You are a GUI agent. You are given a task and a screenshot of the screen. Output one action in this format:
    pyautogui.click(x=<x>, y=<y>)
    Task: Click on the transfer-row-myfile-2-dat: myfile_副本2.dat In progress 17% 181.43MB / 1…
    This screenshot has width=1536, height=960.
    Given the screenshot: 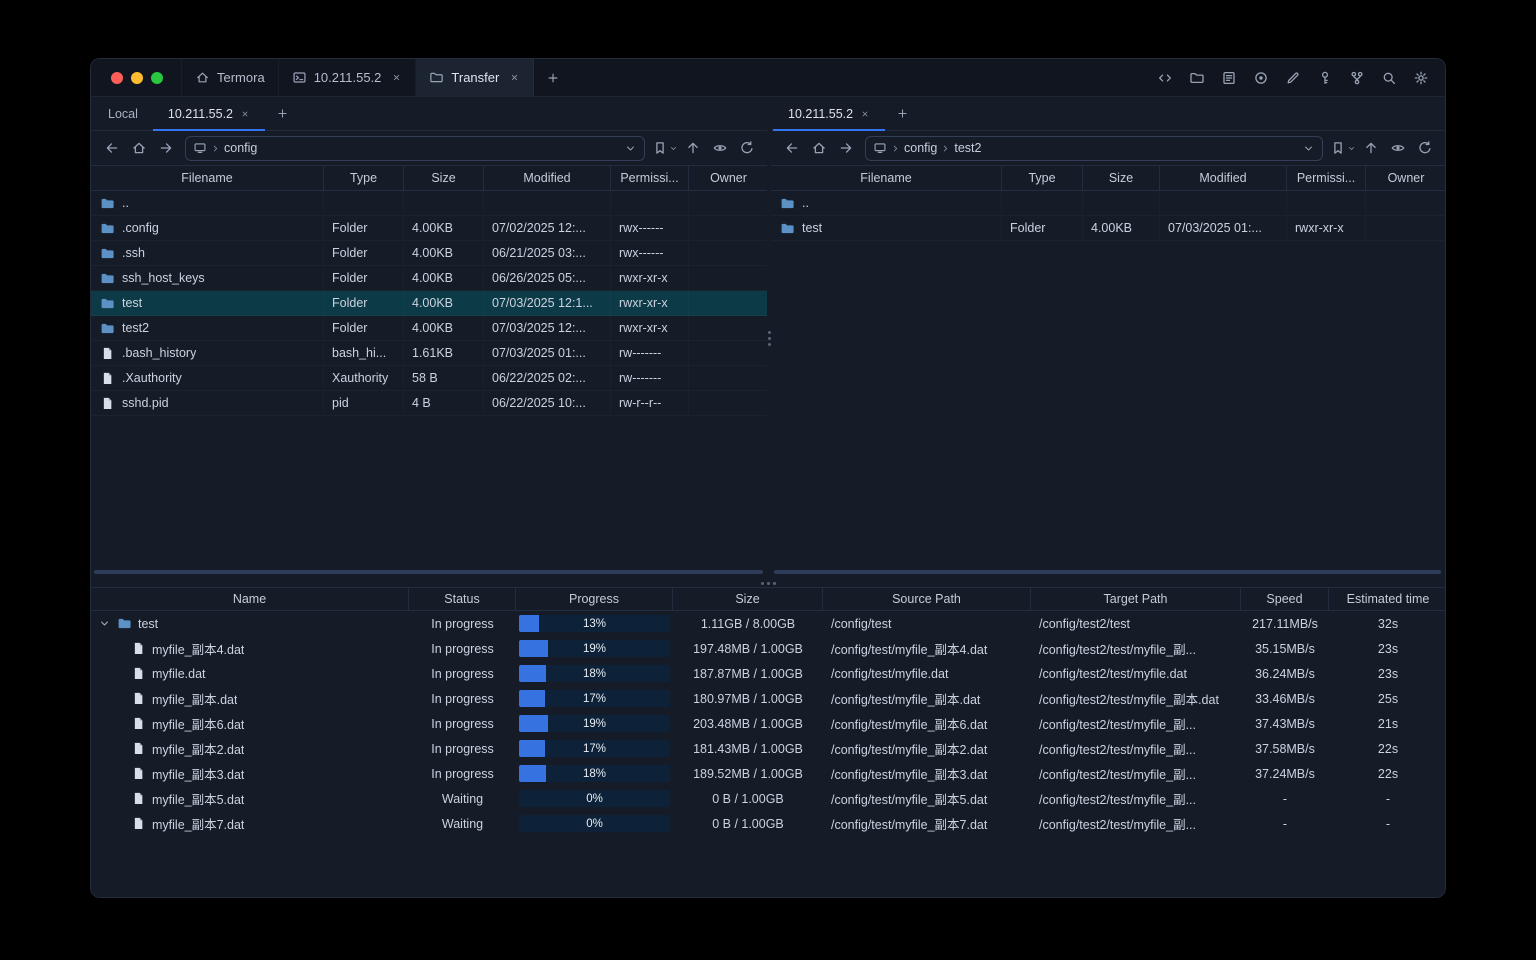 What is the action you would take?
    pyautogui.click(x=768, y=748)
    